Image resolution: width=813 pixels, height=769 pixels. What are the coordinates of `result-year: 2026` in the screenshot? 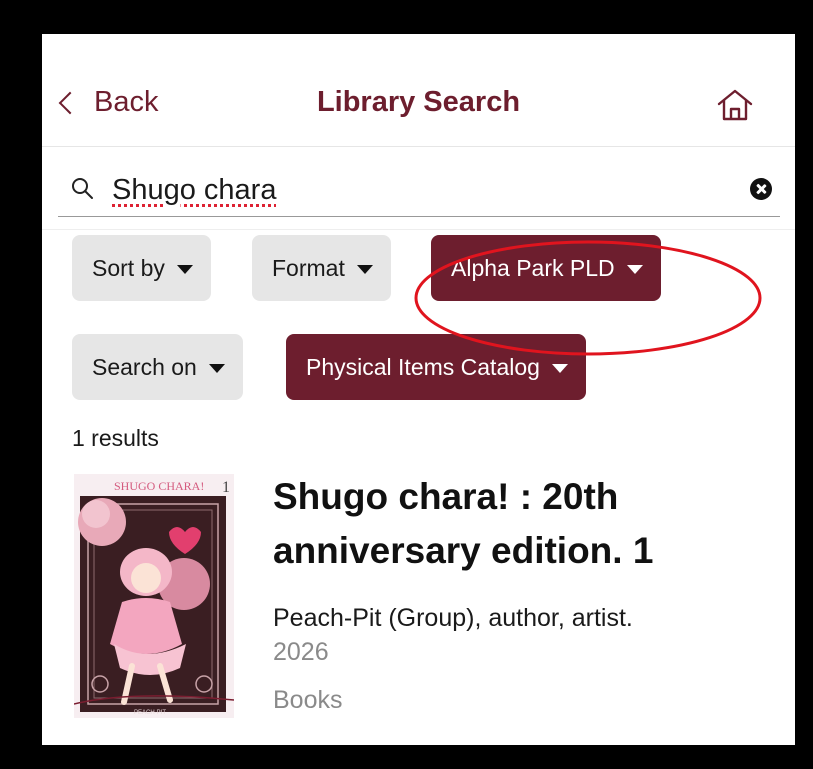 It's located at (301, 652).